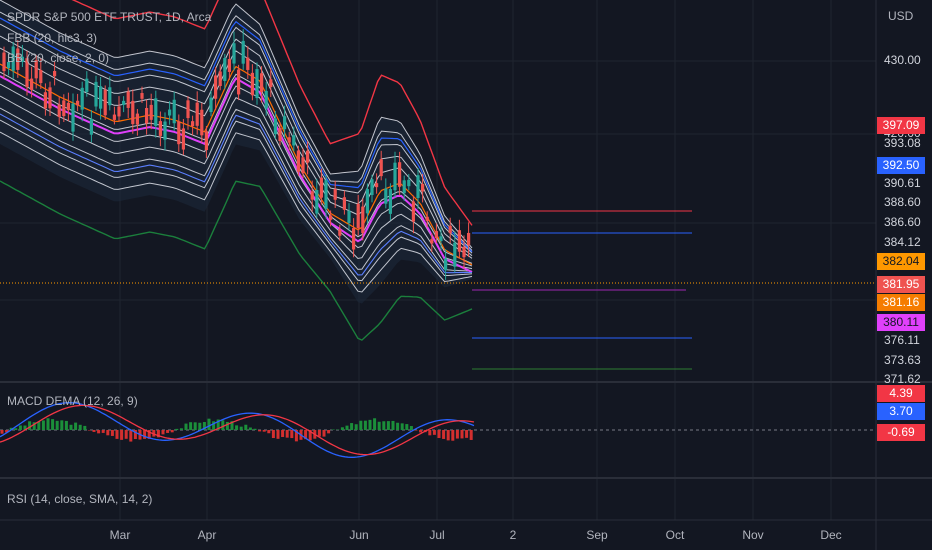 The width and height of the screenshot is (932, 550). I want to click on price-tick-label: 393.08, so click(902, 143).